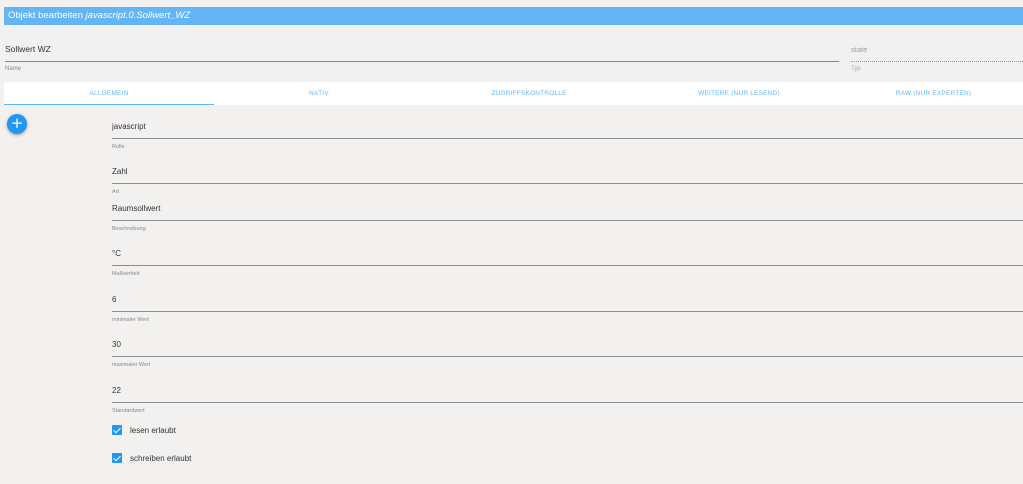 This screenshot has width=1023, height=484. Describe the element at coordinates (161, 458) in the screenshot. I see `write-allowed-label: schreiben erlaubt` at that location.